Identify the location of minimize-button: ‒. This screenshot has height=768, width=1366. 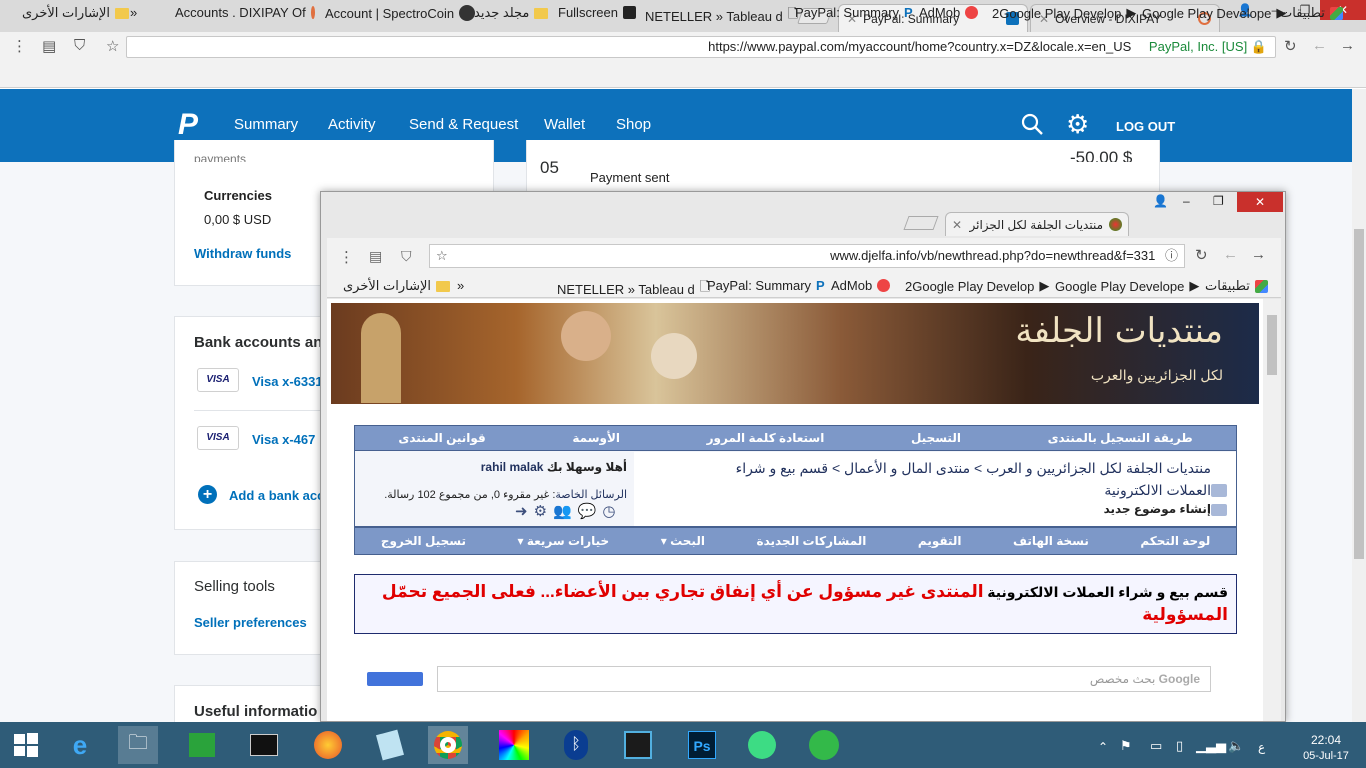
(1186, 201).